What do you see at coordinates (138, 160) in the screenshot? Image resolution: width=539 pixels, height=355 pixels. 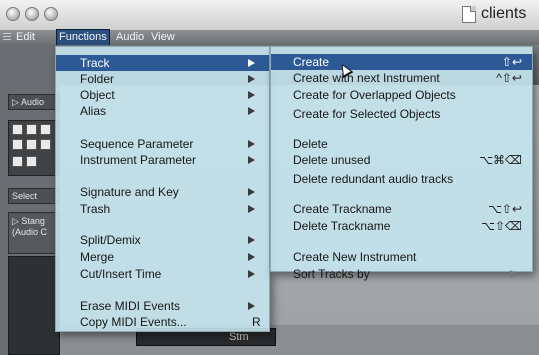 I see `menu-item-label: Instrument Parameter` at bounding box center [138, 160].